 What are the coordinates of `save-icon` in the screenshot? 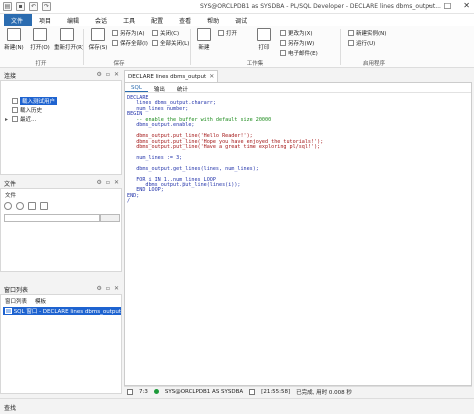 It's located at (98, 34).